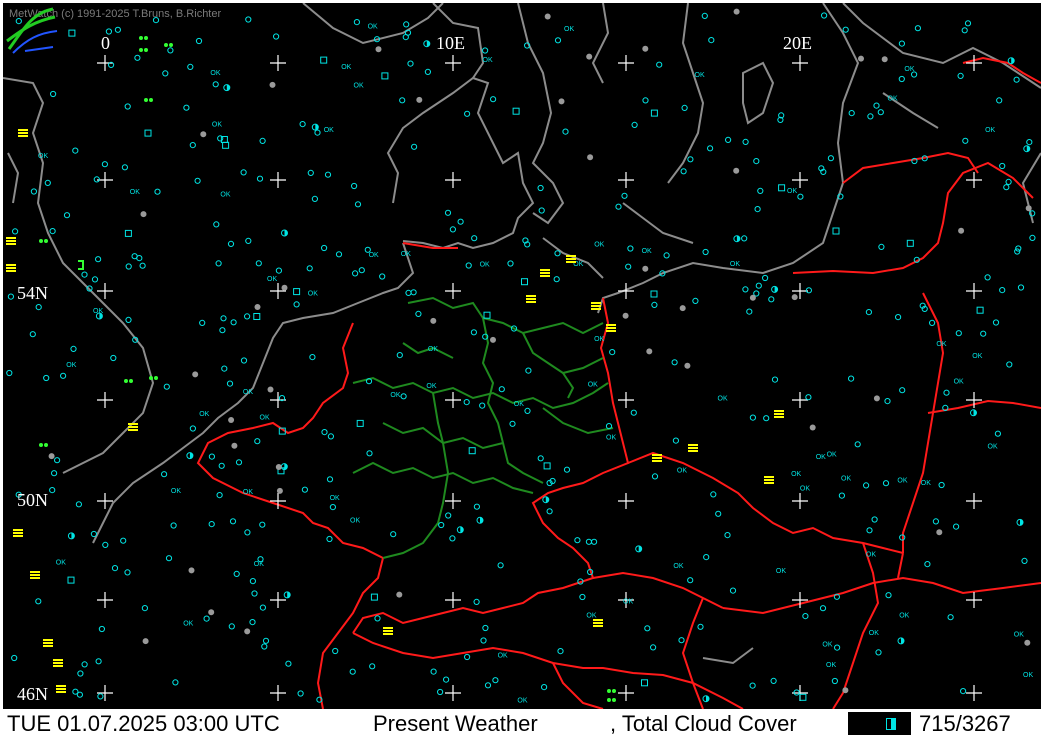 This screenshot has height=740, width=1044. I want to click on lon-label-10e: 10E, so click(450, 43).